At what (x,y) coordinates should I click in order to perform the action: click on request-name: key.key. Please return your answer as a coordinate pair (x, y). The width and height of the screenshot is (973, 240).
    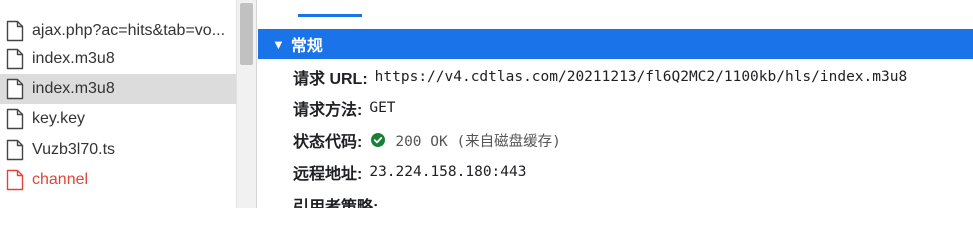
    Looking at the image, I should click on (59, 118).